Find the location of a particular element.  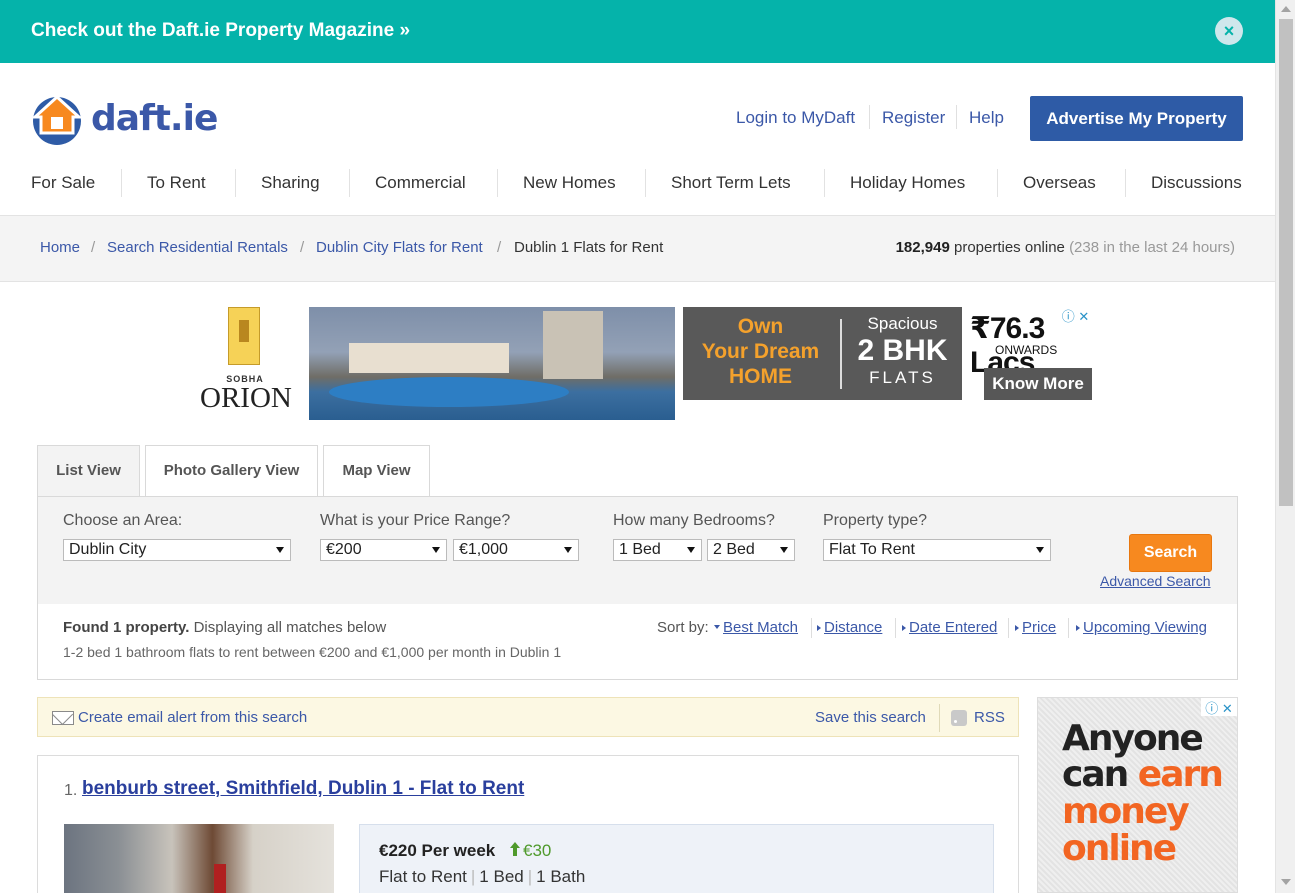

properties-count: 182,949 is located at coordinates (922, 247).